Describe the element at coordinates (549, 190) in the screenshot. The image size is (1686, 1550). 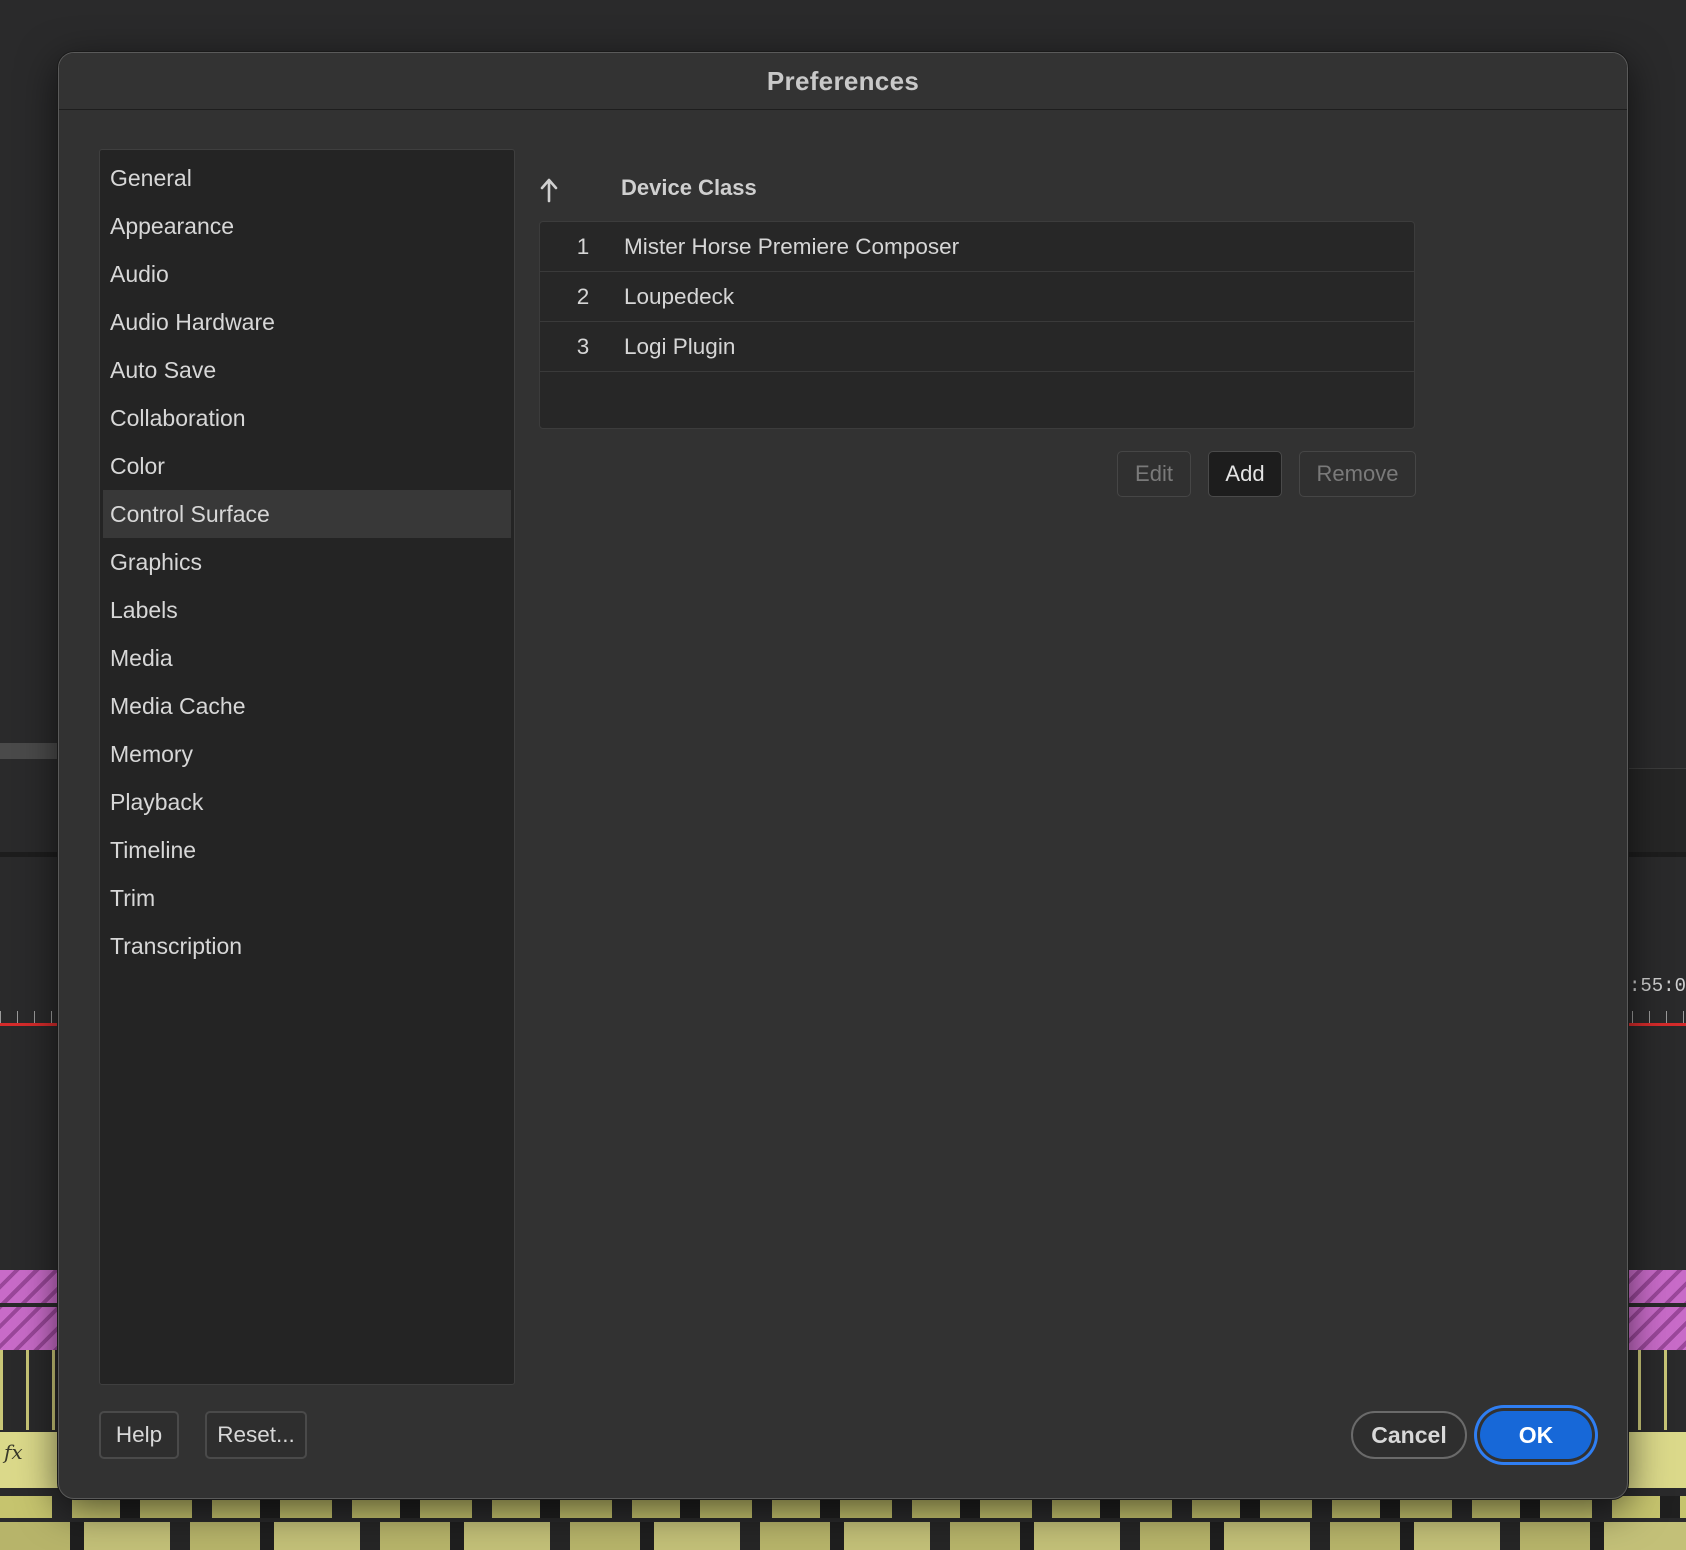
I see `arrow-up-icon` at that location.